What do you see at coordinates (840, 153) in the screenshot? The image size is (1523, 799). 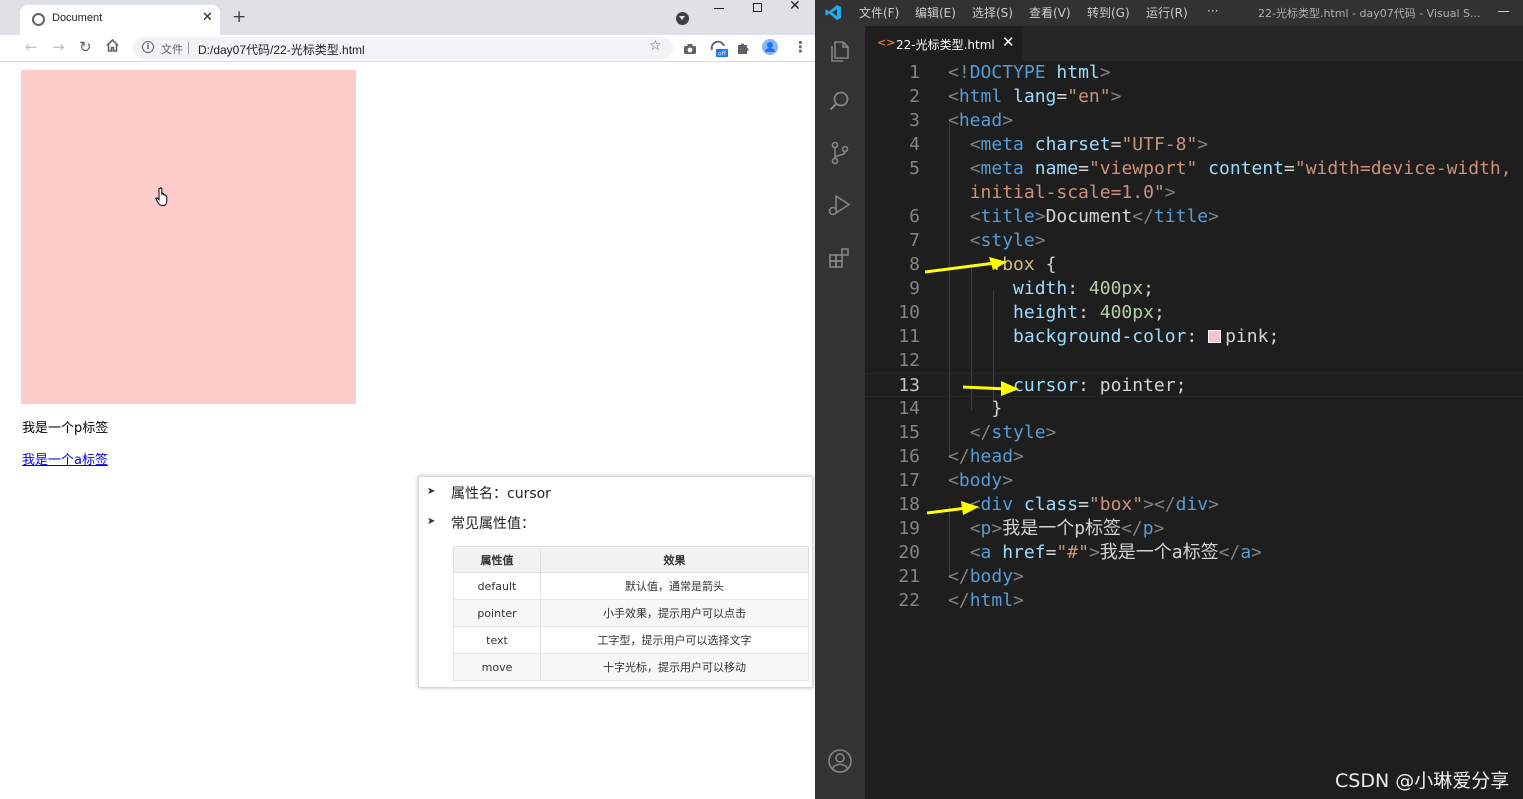 I see `source-control-icon` at bounding box center [840, 153].